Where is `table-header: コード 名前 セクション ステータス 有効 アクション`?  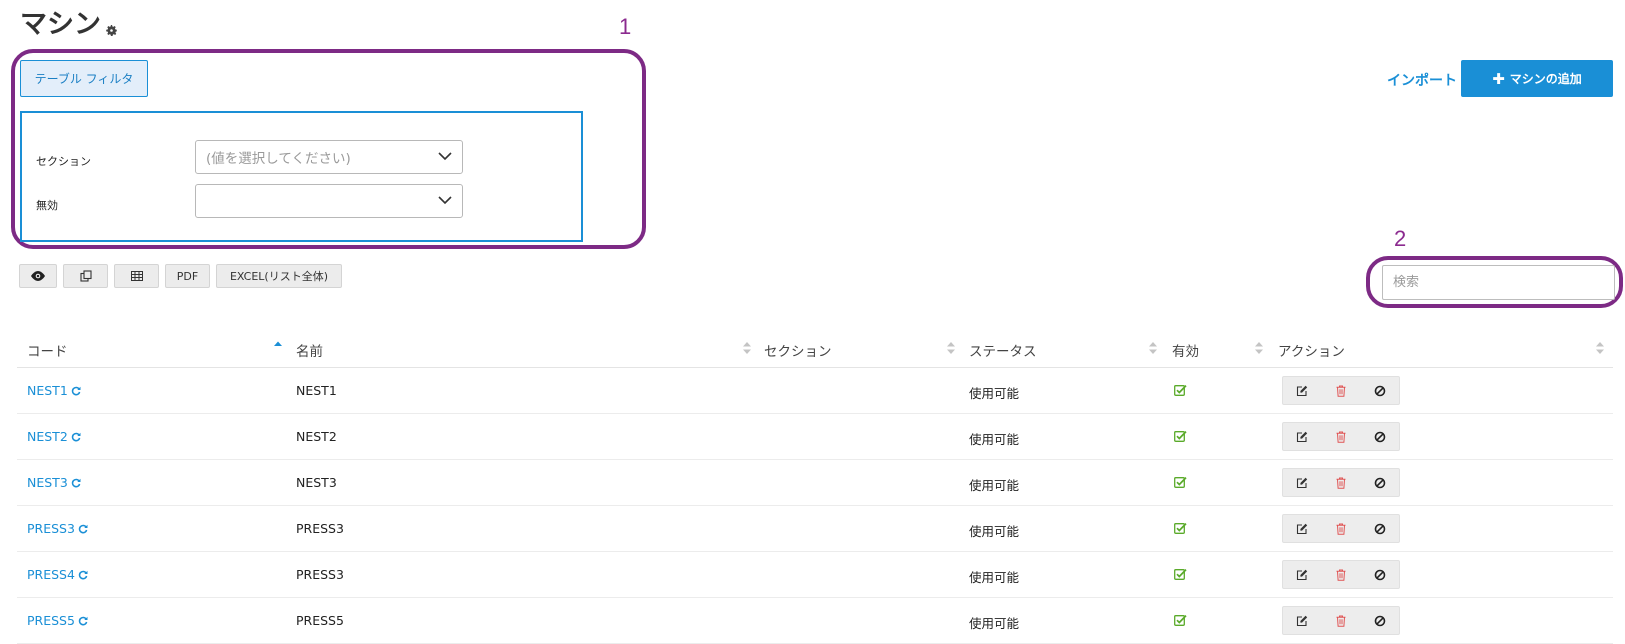
table-header: コード 名前 セクション ステータス 有効 アクション is located at coordinates (815, 348).